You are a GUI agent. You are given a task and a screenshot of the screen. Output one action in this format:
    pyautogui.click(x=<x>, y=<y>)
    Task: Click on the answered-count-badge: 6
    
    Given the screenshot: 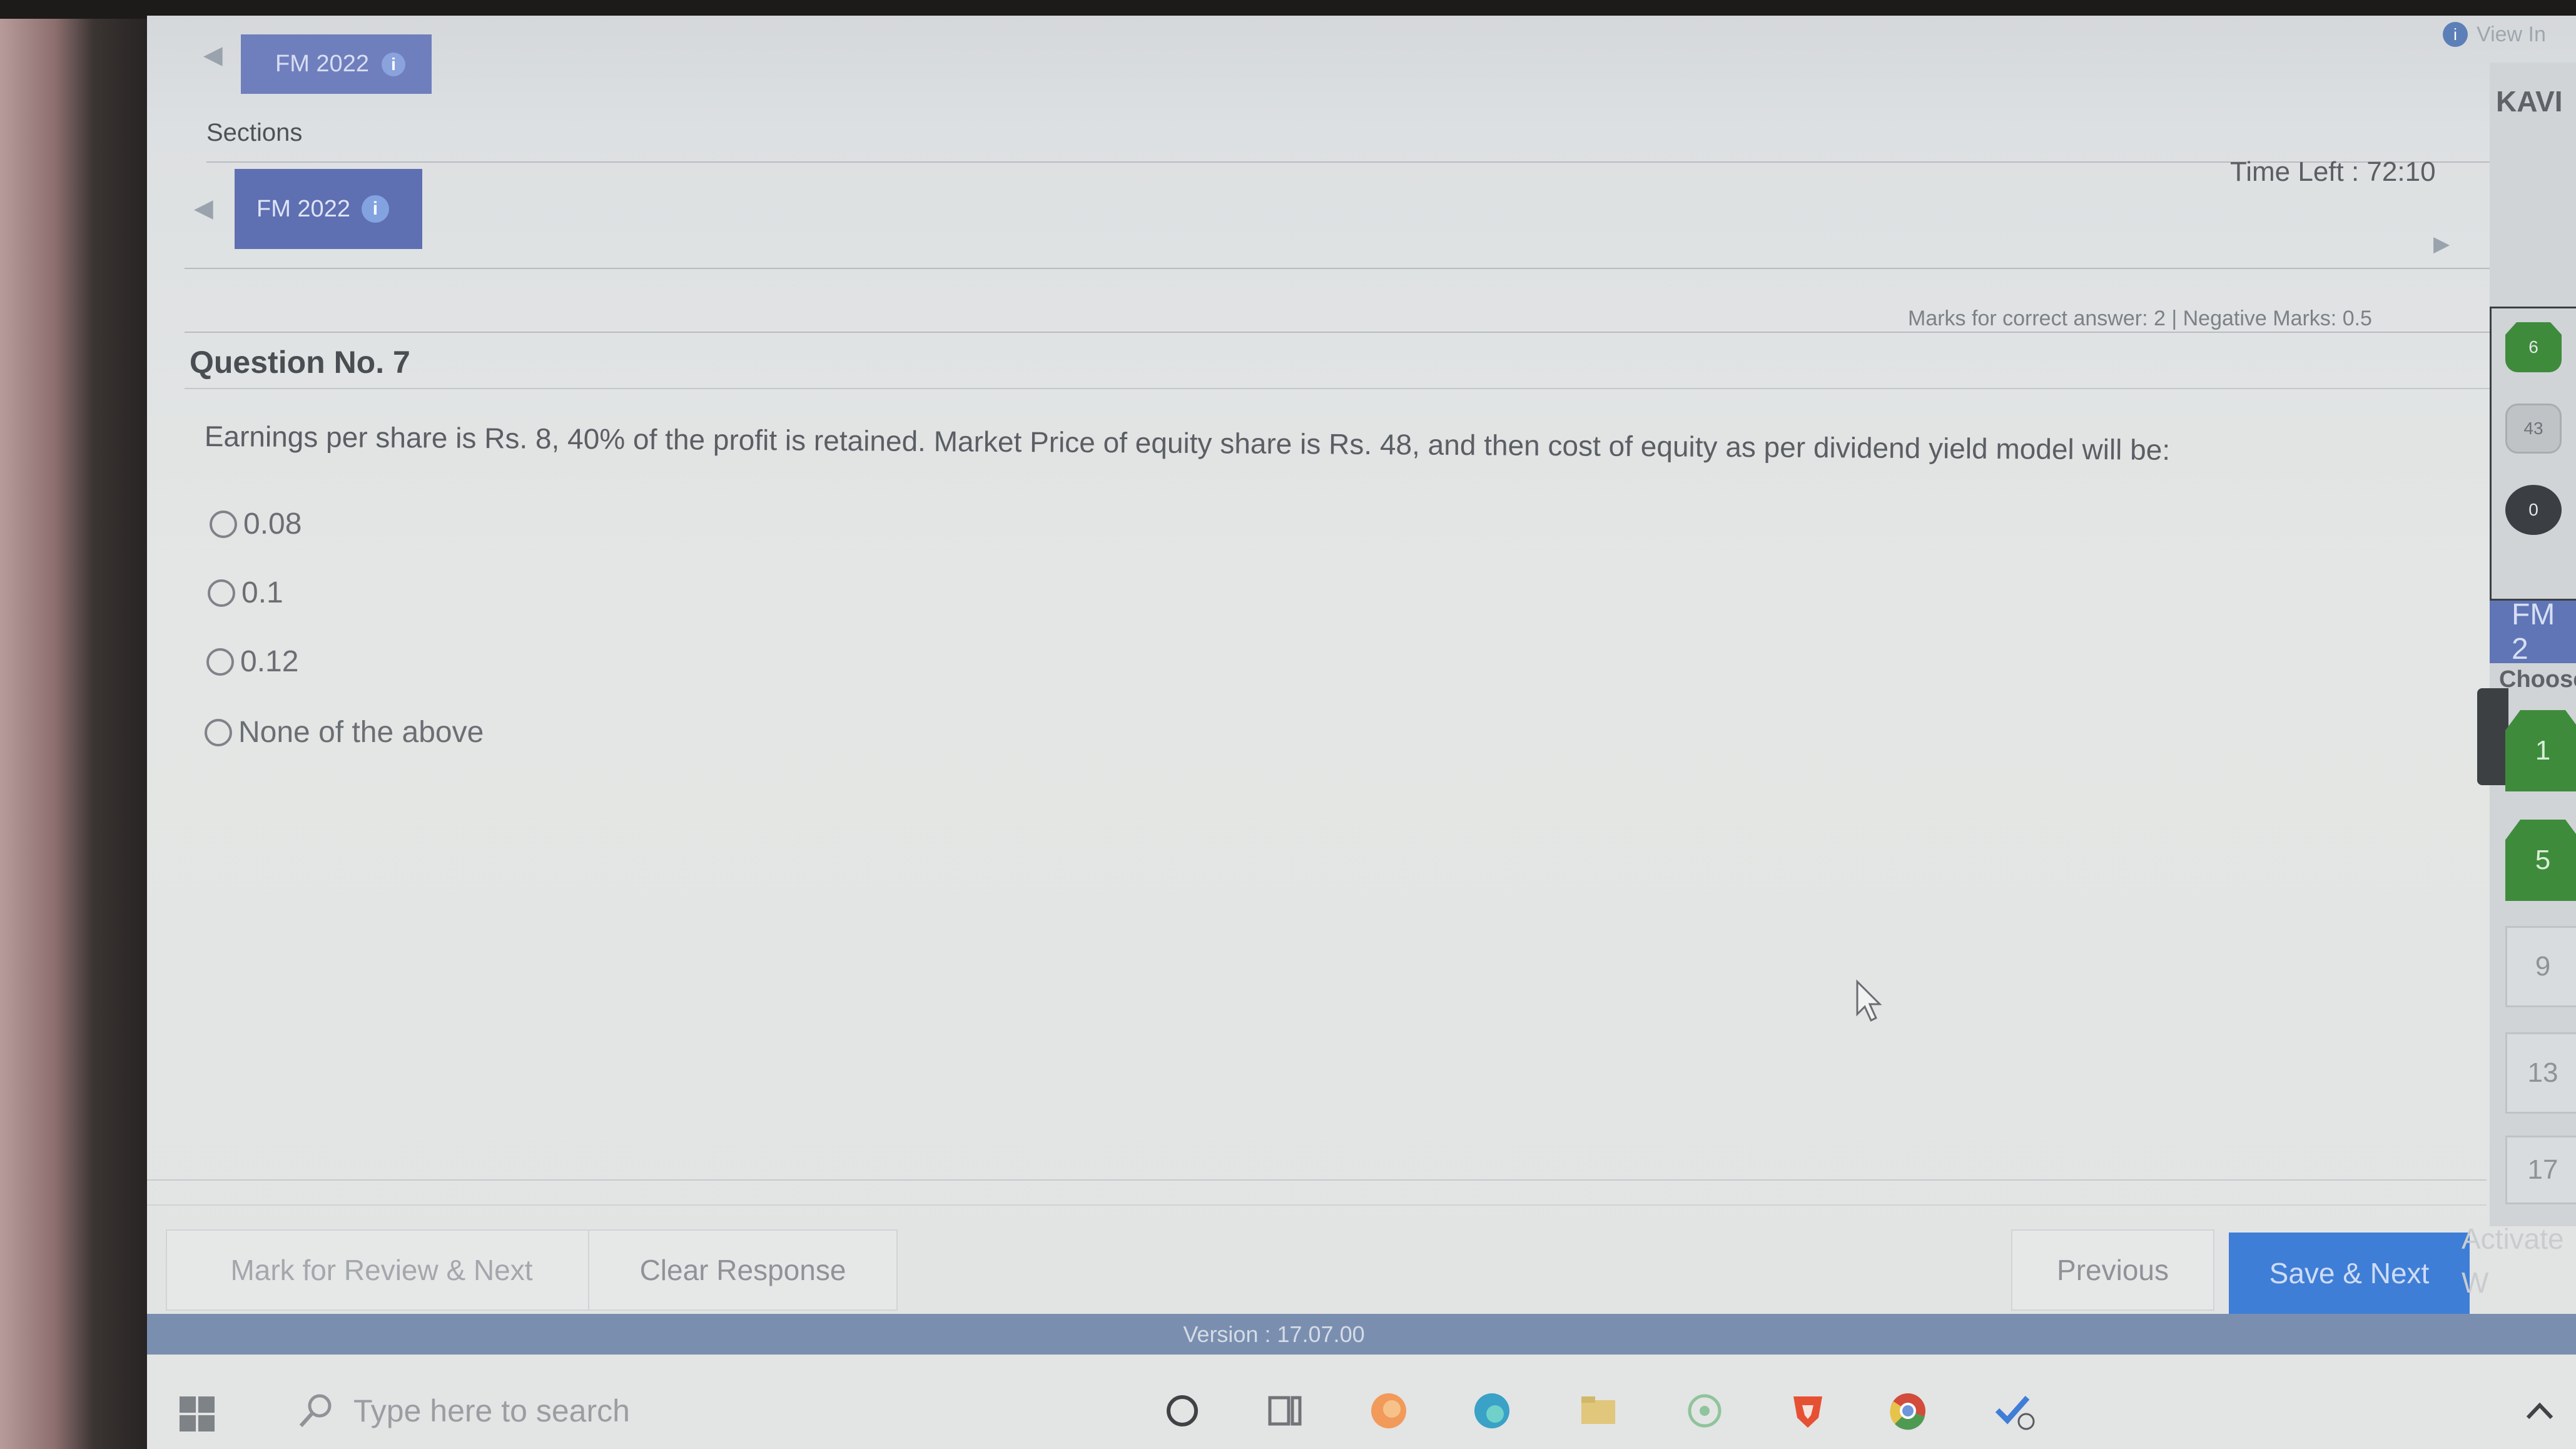 What is the action you would take?
    pyautogui.click(x=2533, y=347)
    